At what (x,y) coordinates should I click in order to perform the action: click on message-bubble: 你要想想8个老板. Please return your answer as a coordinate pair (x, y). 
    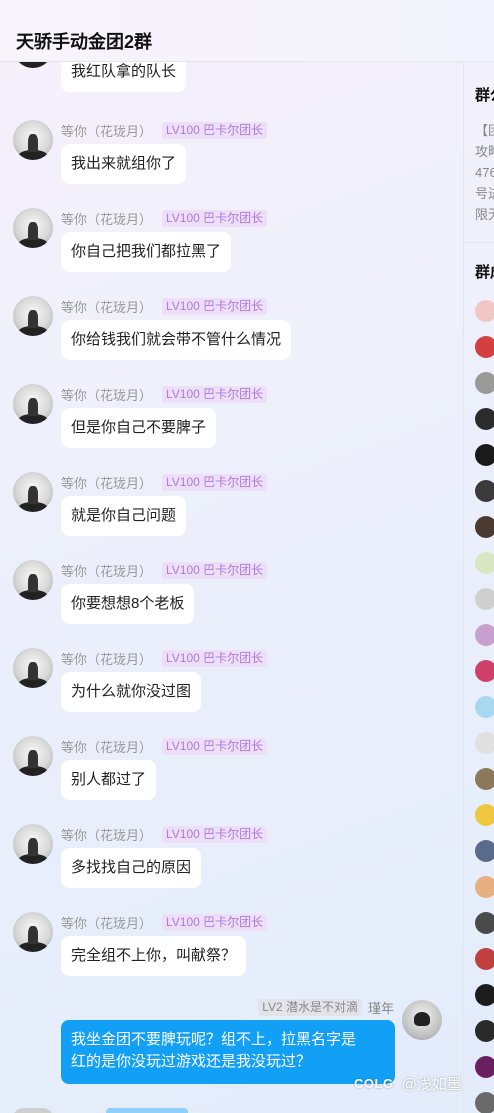
    Looking at the image, I should click on (128, 604).